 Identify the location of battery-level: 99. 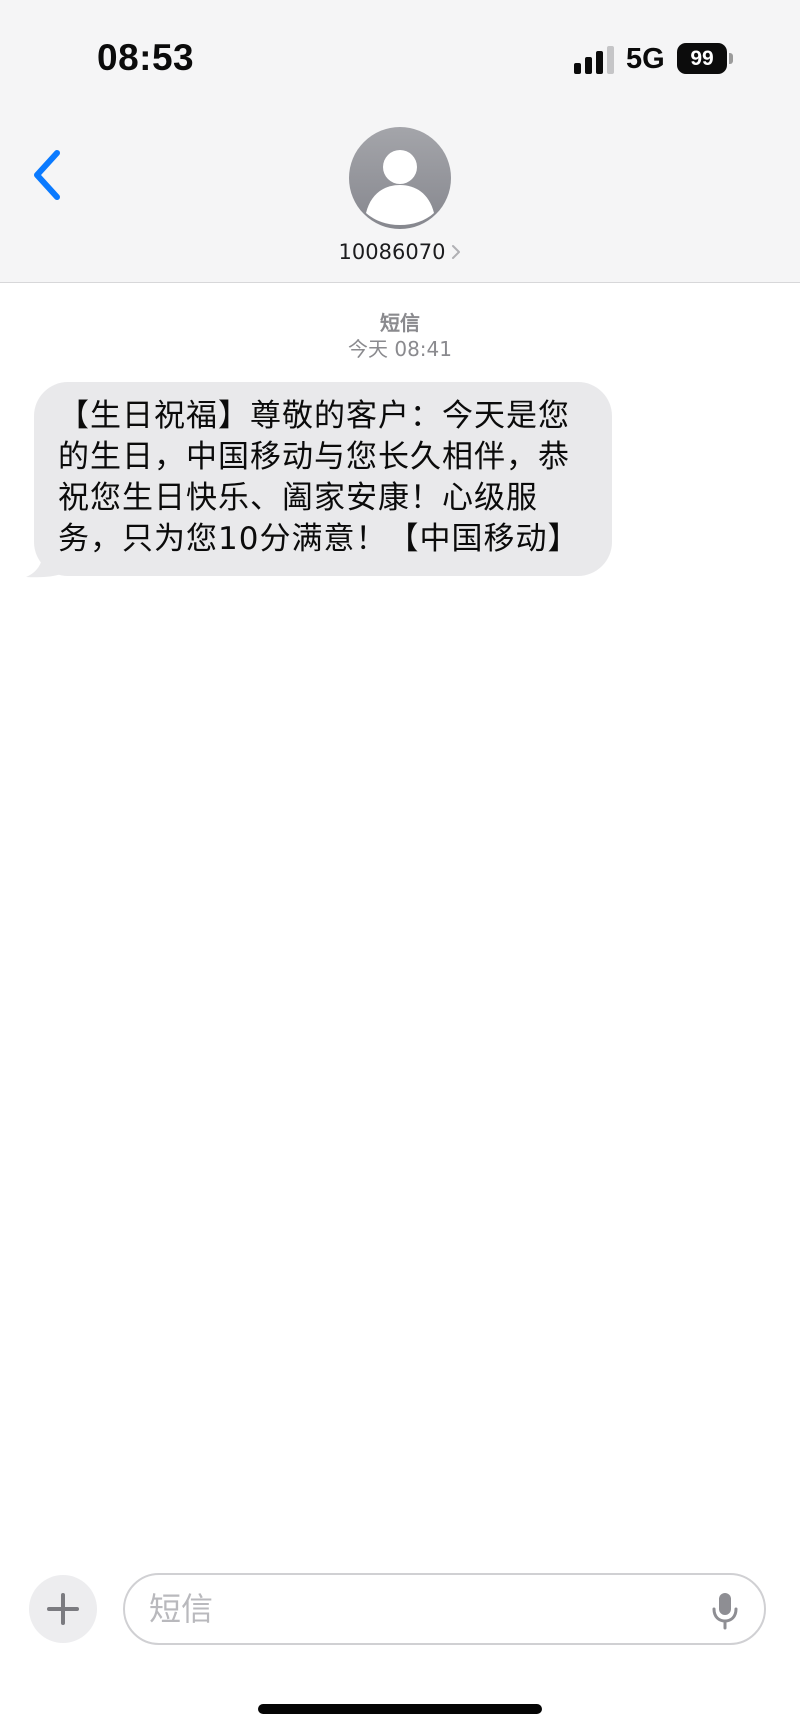
(702, 58).